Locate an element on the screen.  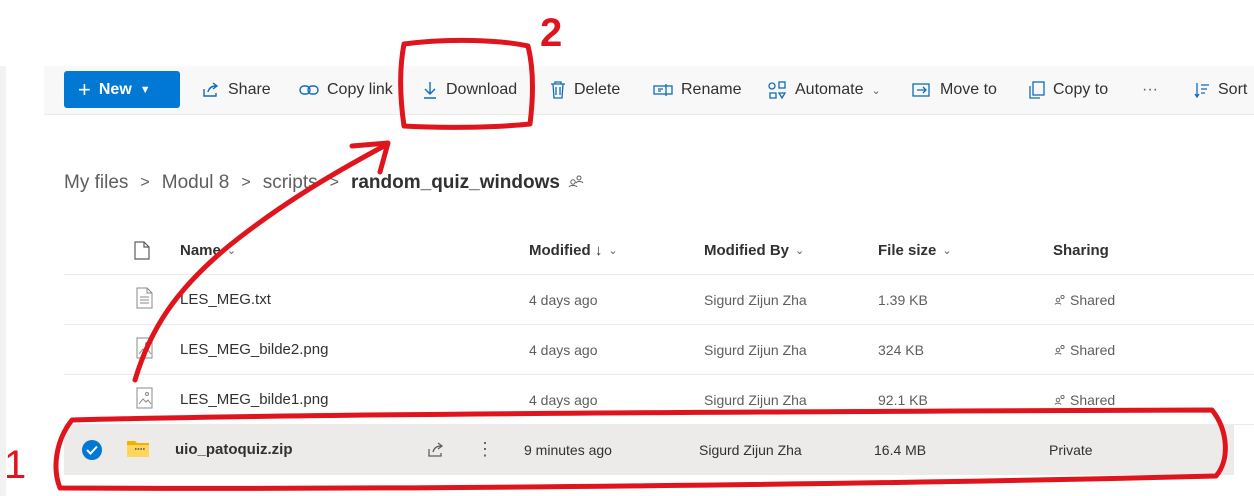
rename-icon is located at coordinates (663, 90).